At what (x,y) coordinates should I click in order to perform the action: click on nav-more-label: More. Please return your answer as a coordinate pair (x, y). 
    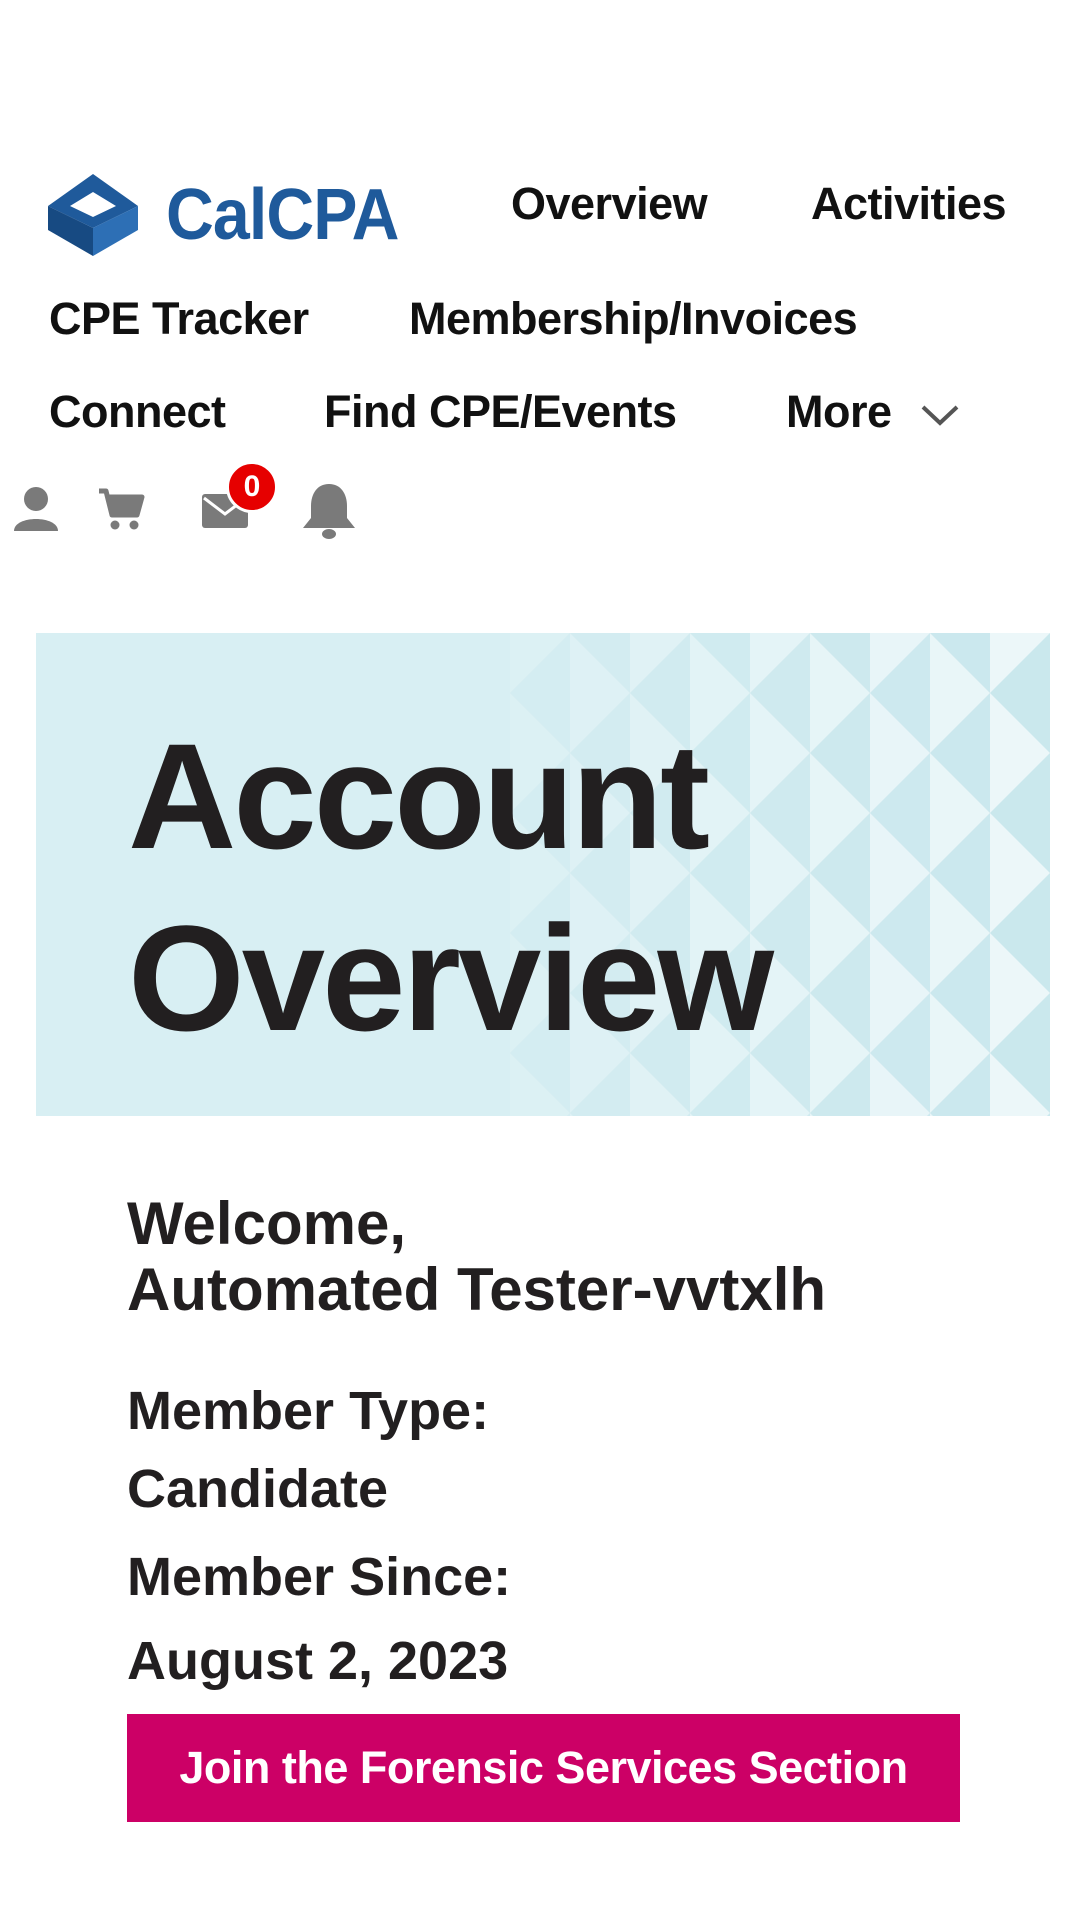
    Looking at the image, I should click on (839, 411).